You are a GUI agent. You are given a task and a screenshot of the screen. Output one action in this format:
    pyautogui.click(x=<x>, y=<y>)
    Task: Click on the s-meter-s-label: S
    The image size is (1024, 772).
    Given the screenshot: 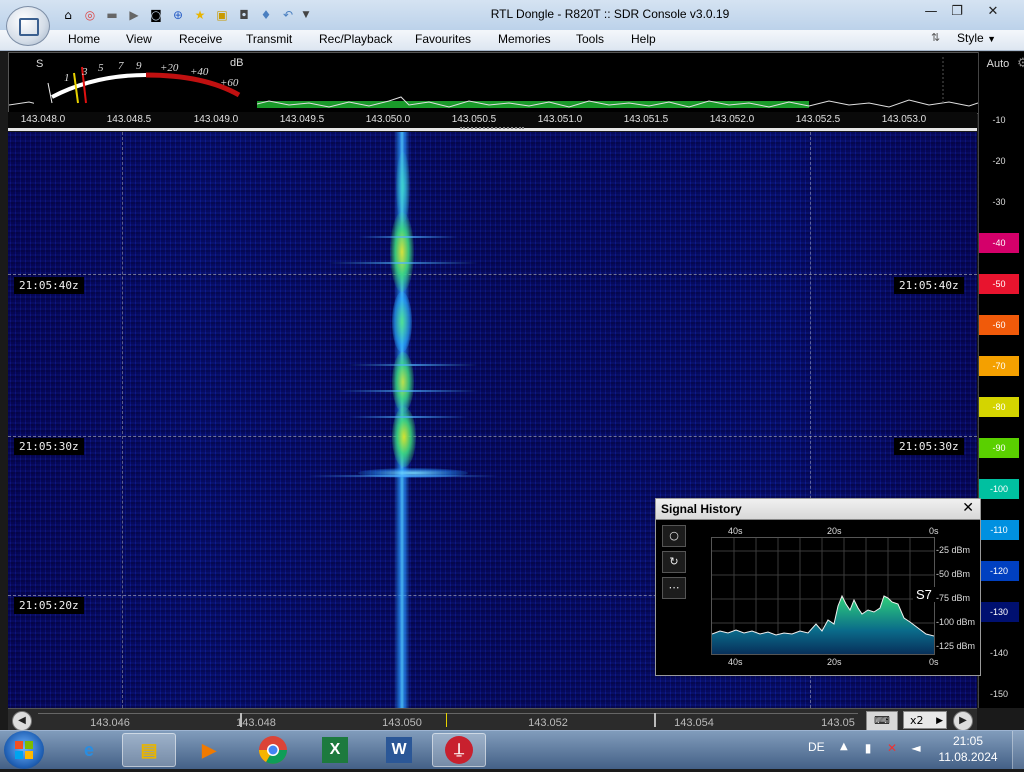 What is the action you would take?
    pyautogui.click(x=39, y=64)
    